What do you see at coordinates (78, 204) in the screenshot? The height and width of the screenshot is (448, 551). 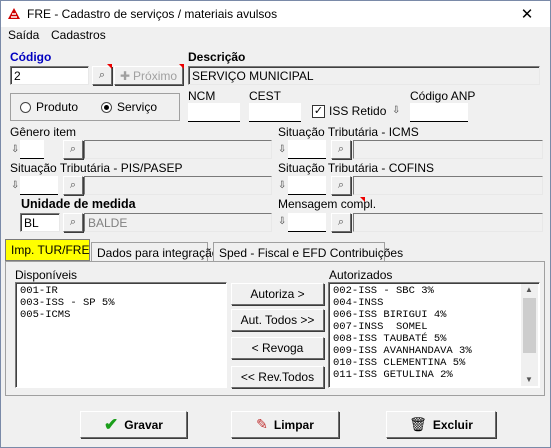 I see `unidade-label: Unidade de medida` at bounding box center [78, 204].